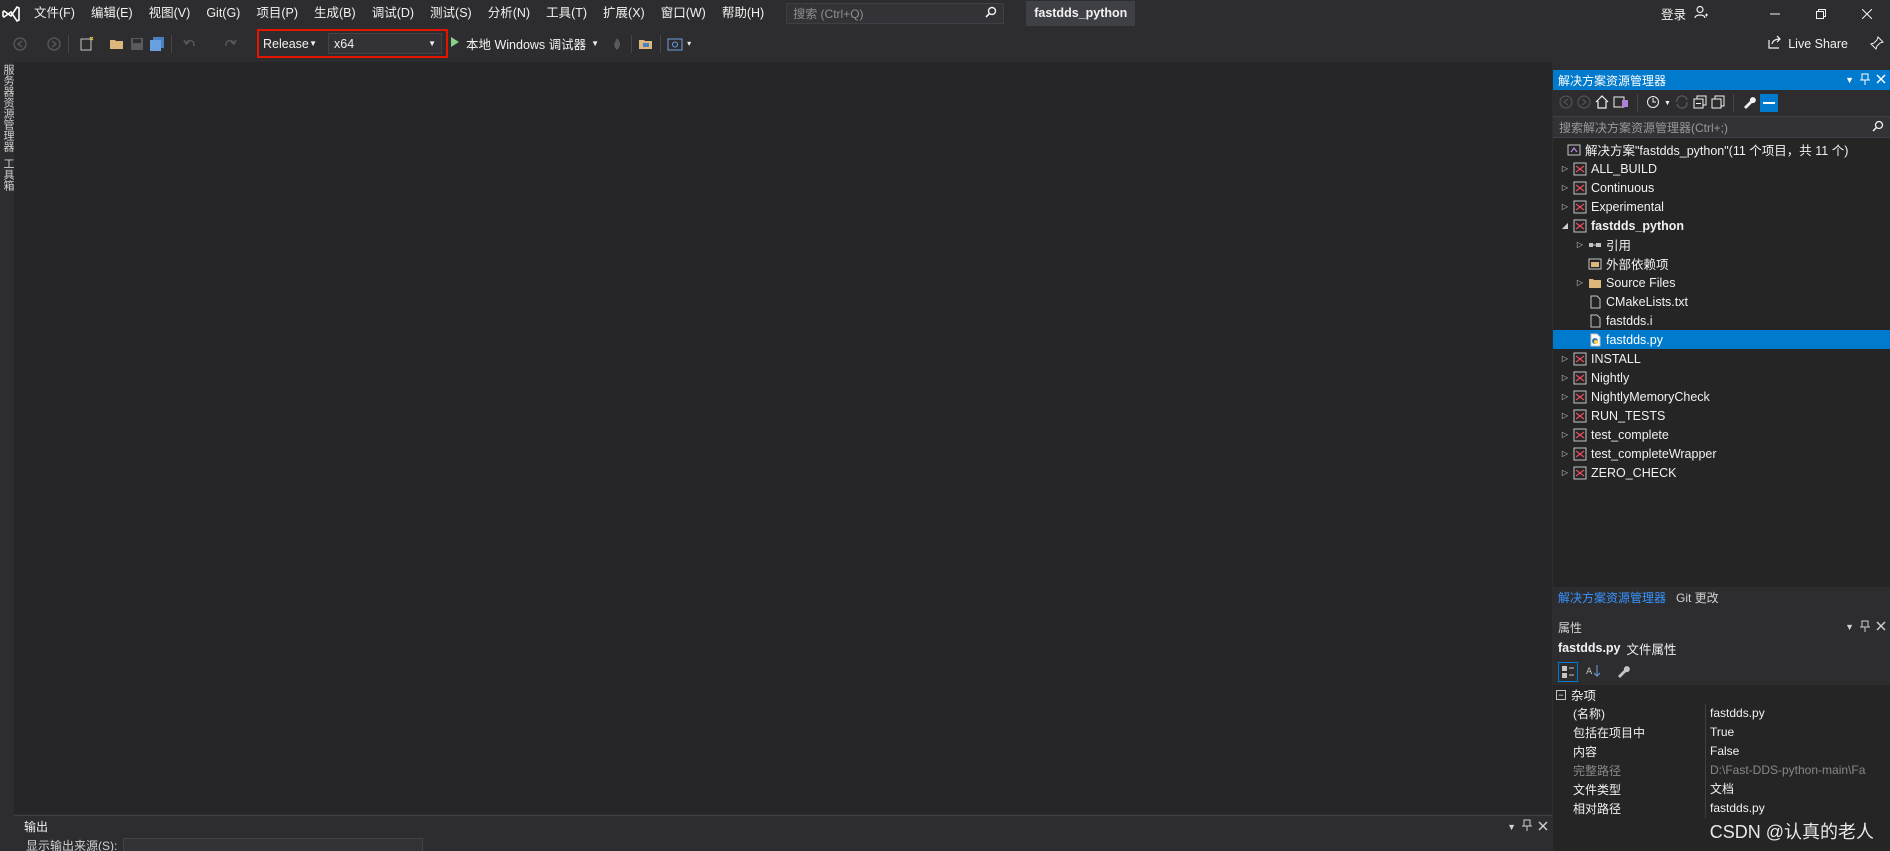 The width and height of the screenshot is (1890, 851). What do you see at coordinates (1721, 694) in the screenshot?
I see `property-category: − 杂项` at bounding box center [1721, 694].